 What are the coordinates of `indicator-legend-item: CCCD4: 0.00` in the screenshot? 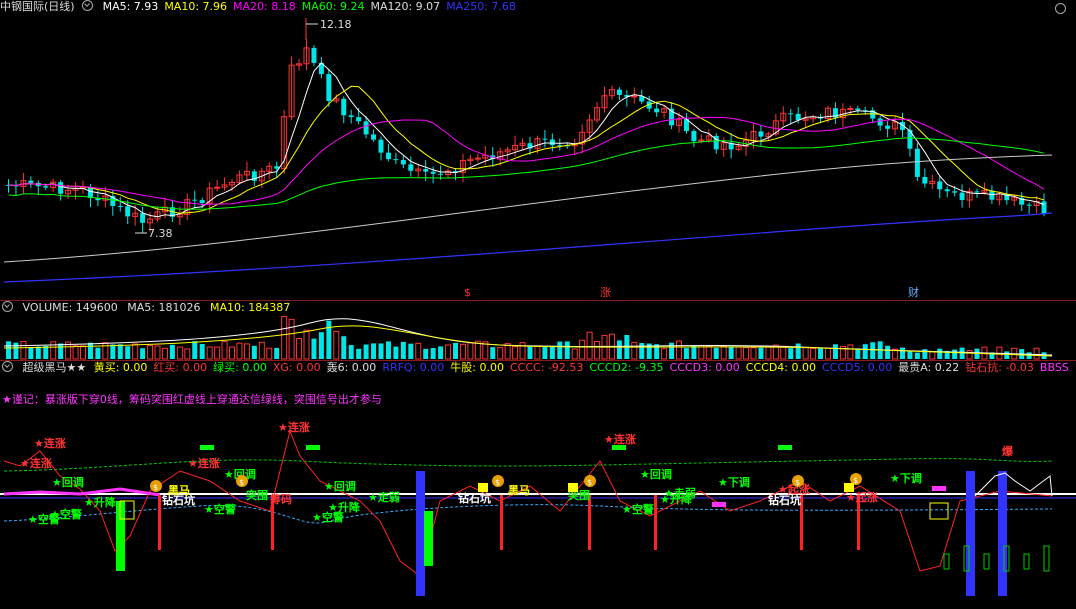 It's located at (780, 367).